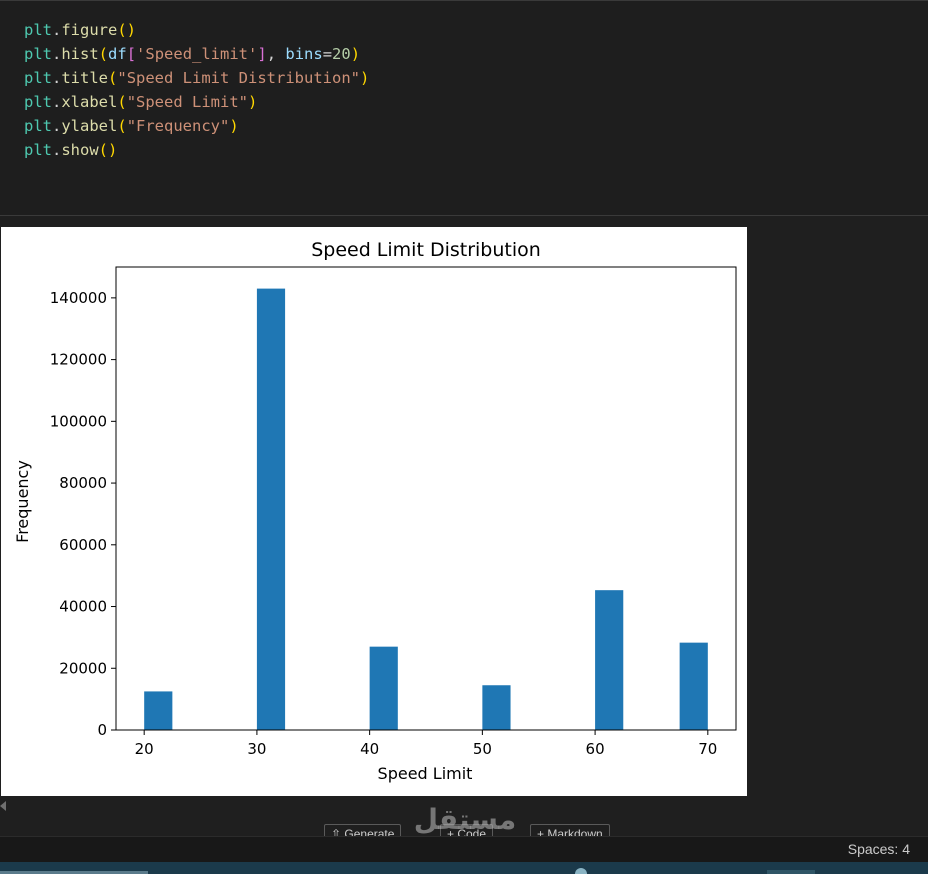  Describe the element at coordinates (482, 749) in the screenshot. I see `x-tick-label: 50` at that location.